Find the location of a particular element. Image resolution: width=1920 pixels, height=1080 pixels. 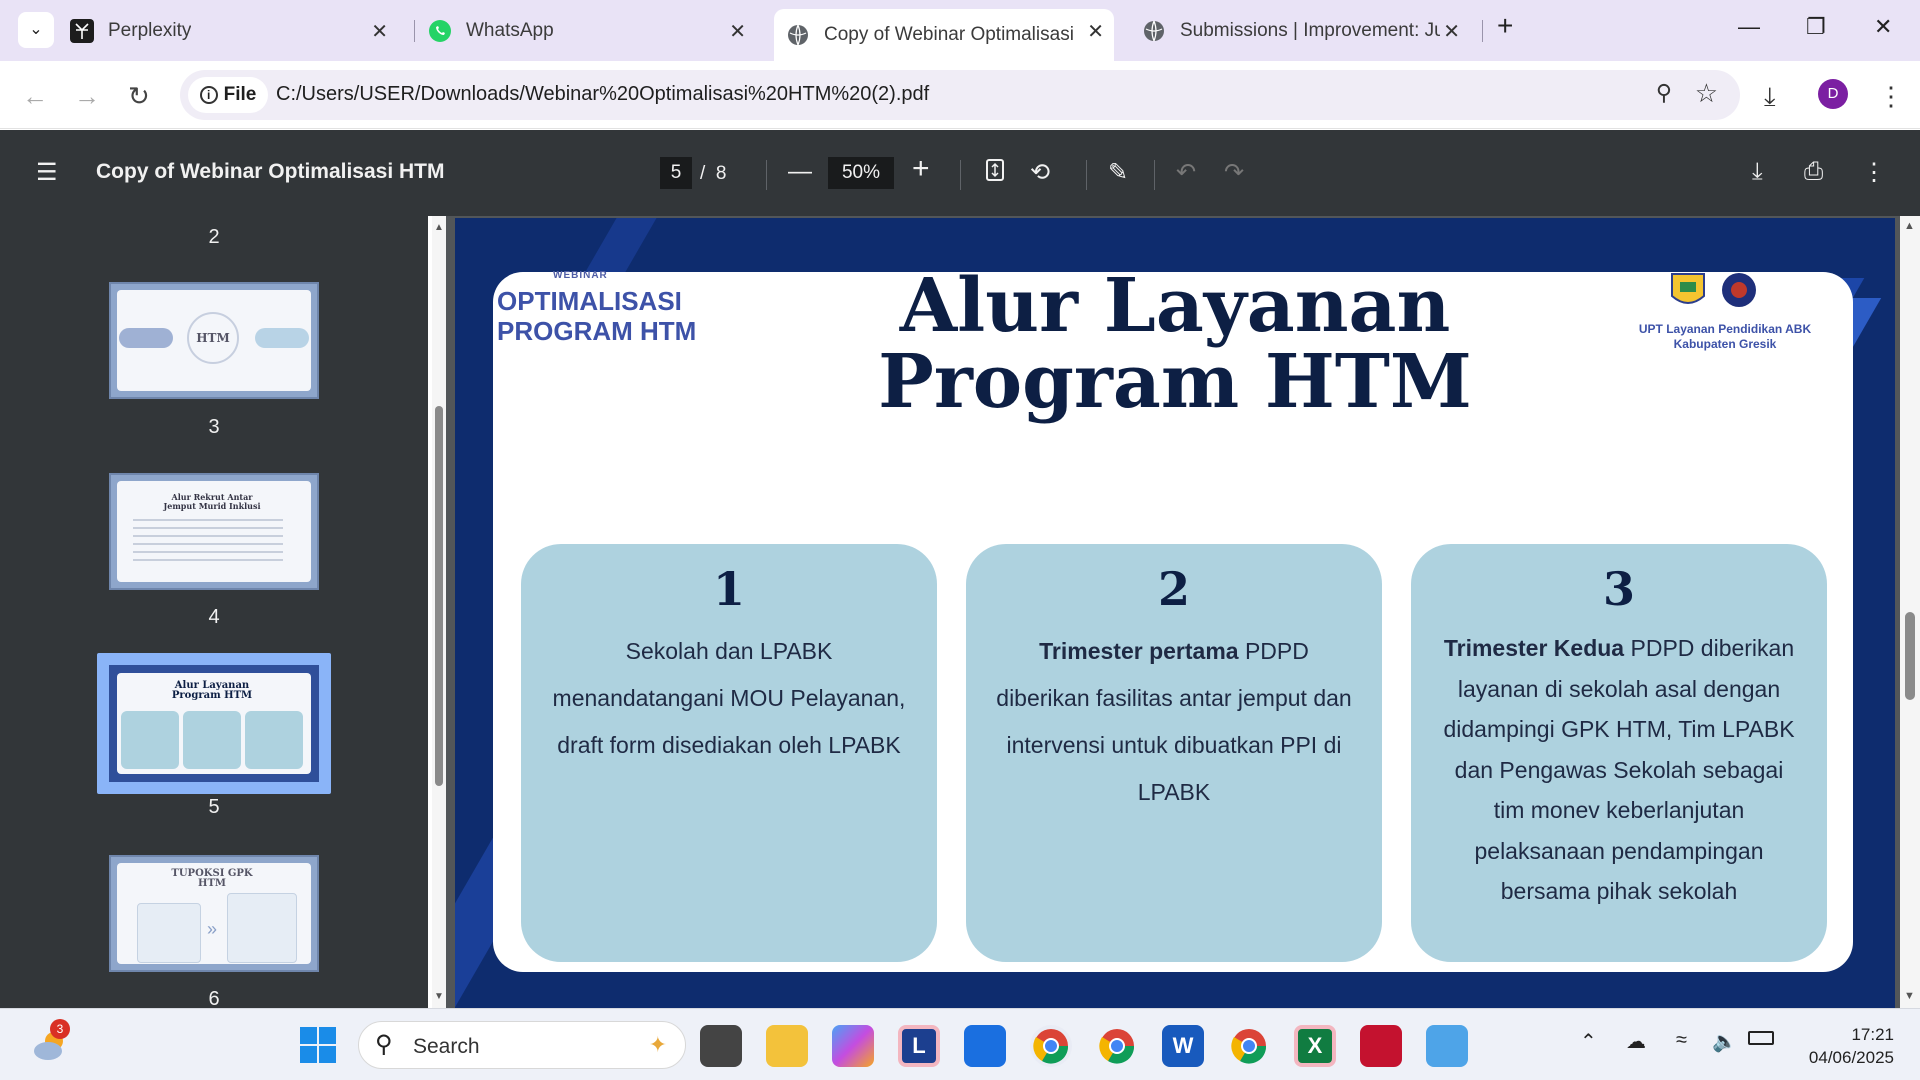

zoom-icon: ⚲ is located at coordinates (1664, 93).